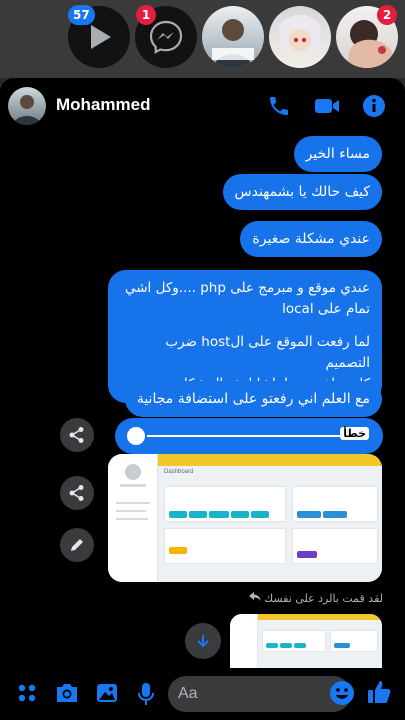 The image size is (405, 720). I want to click on message-line: تمام على local, so click(326, 309).